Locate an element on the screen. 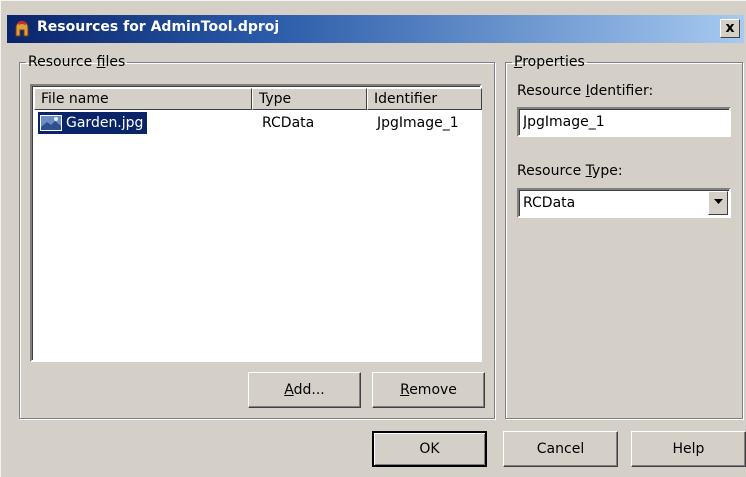  cancel-button: Cancel is located at coordinates (560, 449).